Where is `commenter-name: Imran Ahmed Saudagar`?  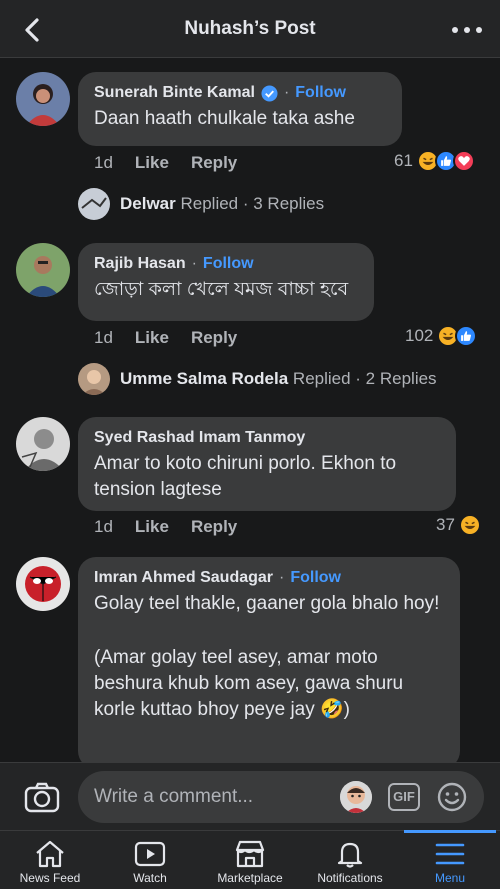 commenter-name: Imran Ahmed Saudagar is located at coordinates (183, 578).